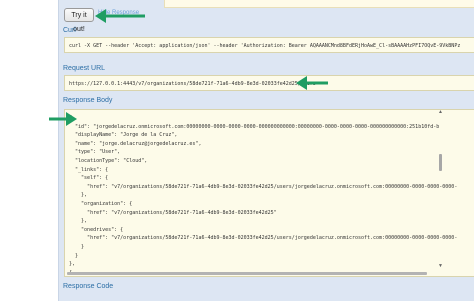 This screenshot has width=474, height=301. What do you see at coordinates (69, 30) in the screenshot?
I see `curl-label: Curl` at bounding box center [69, 30].